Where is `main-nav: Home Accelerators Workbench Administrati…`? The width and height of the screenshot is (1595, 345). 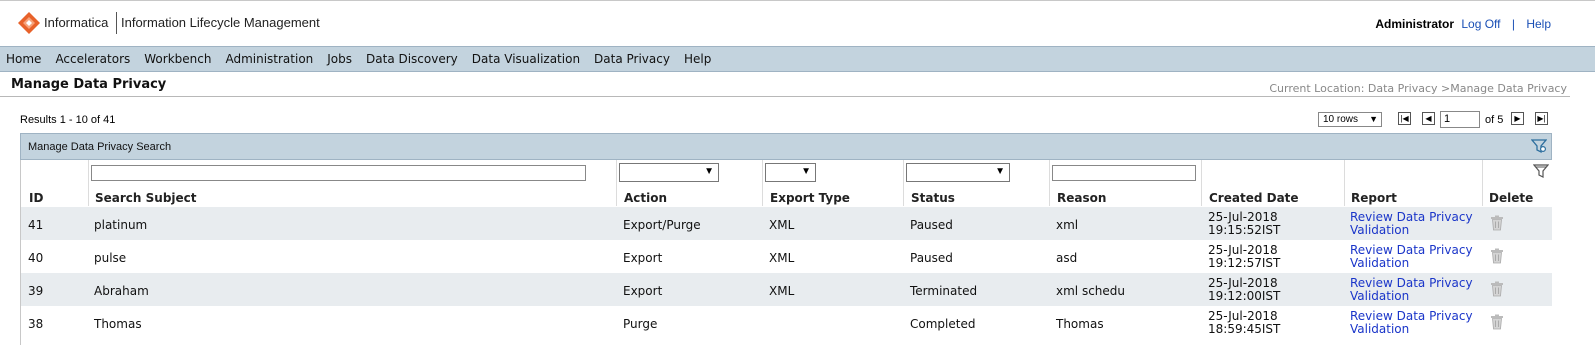 main-nav: Home Accelerators Workbench Administrati… is located at coordinates (797, 59).